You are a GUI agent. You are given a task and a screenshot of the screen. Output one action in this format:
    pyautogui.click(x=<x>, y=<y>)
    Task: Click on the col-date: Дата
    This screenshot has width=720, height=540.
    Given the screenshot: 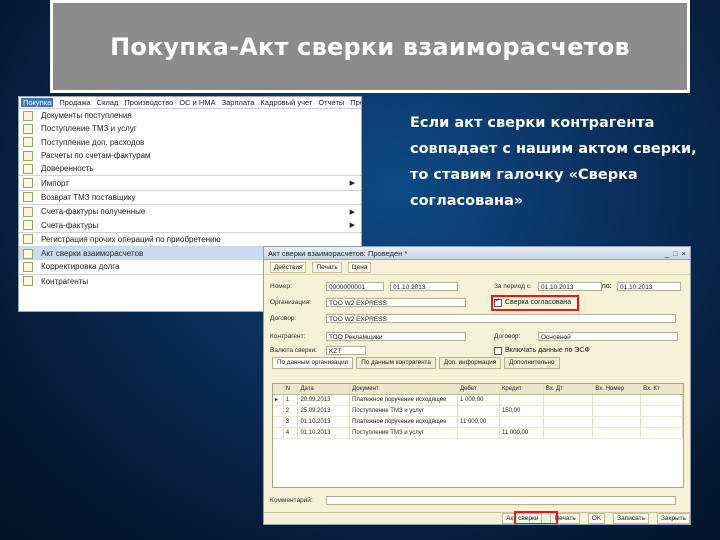 What is the action you would take?
    pyautogui.click(x=324, y=389)
    